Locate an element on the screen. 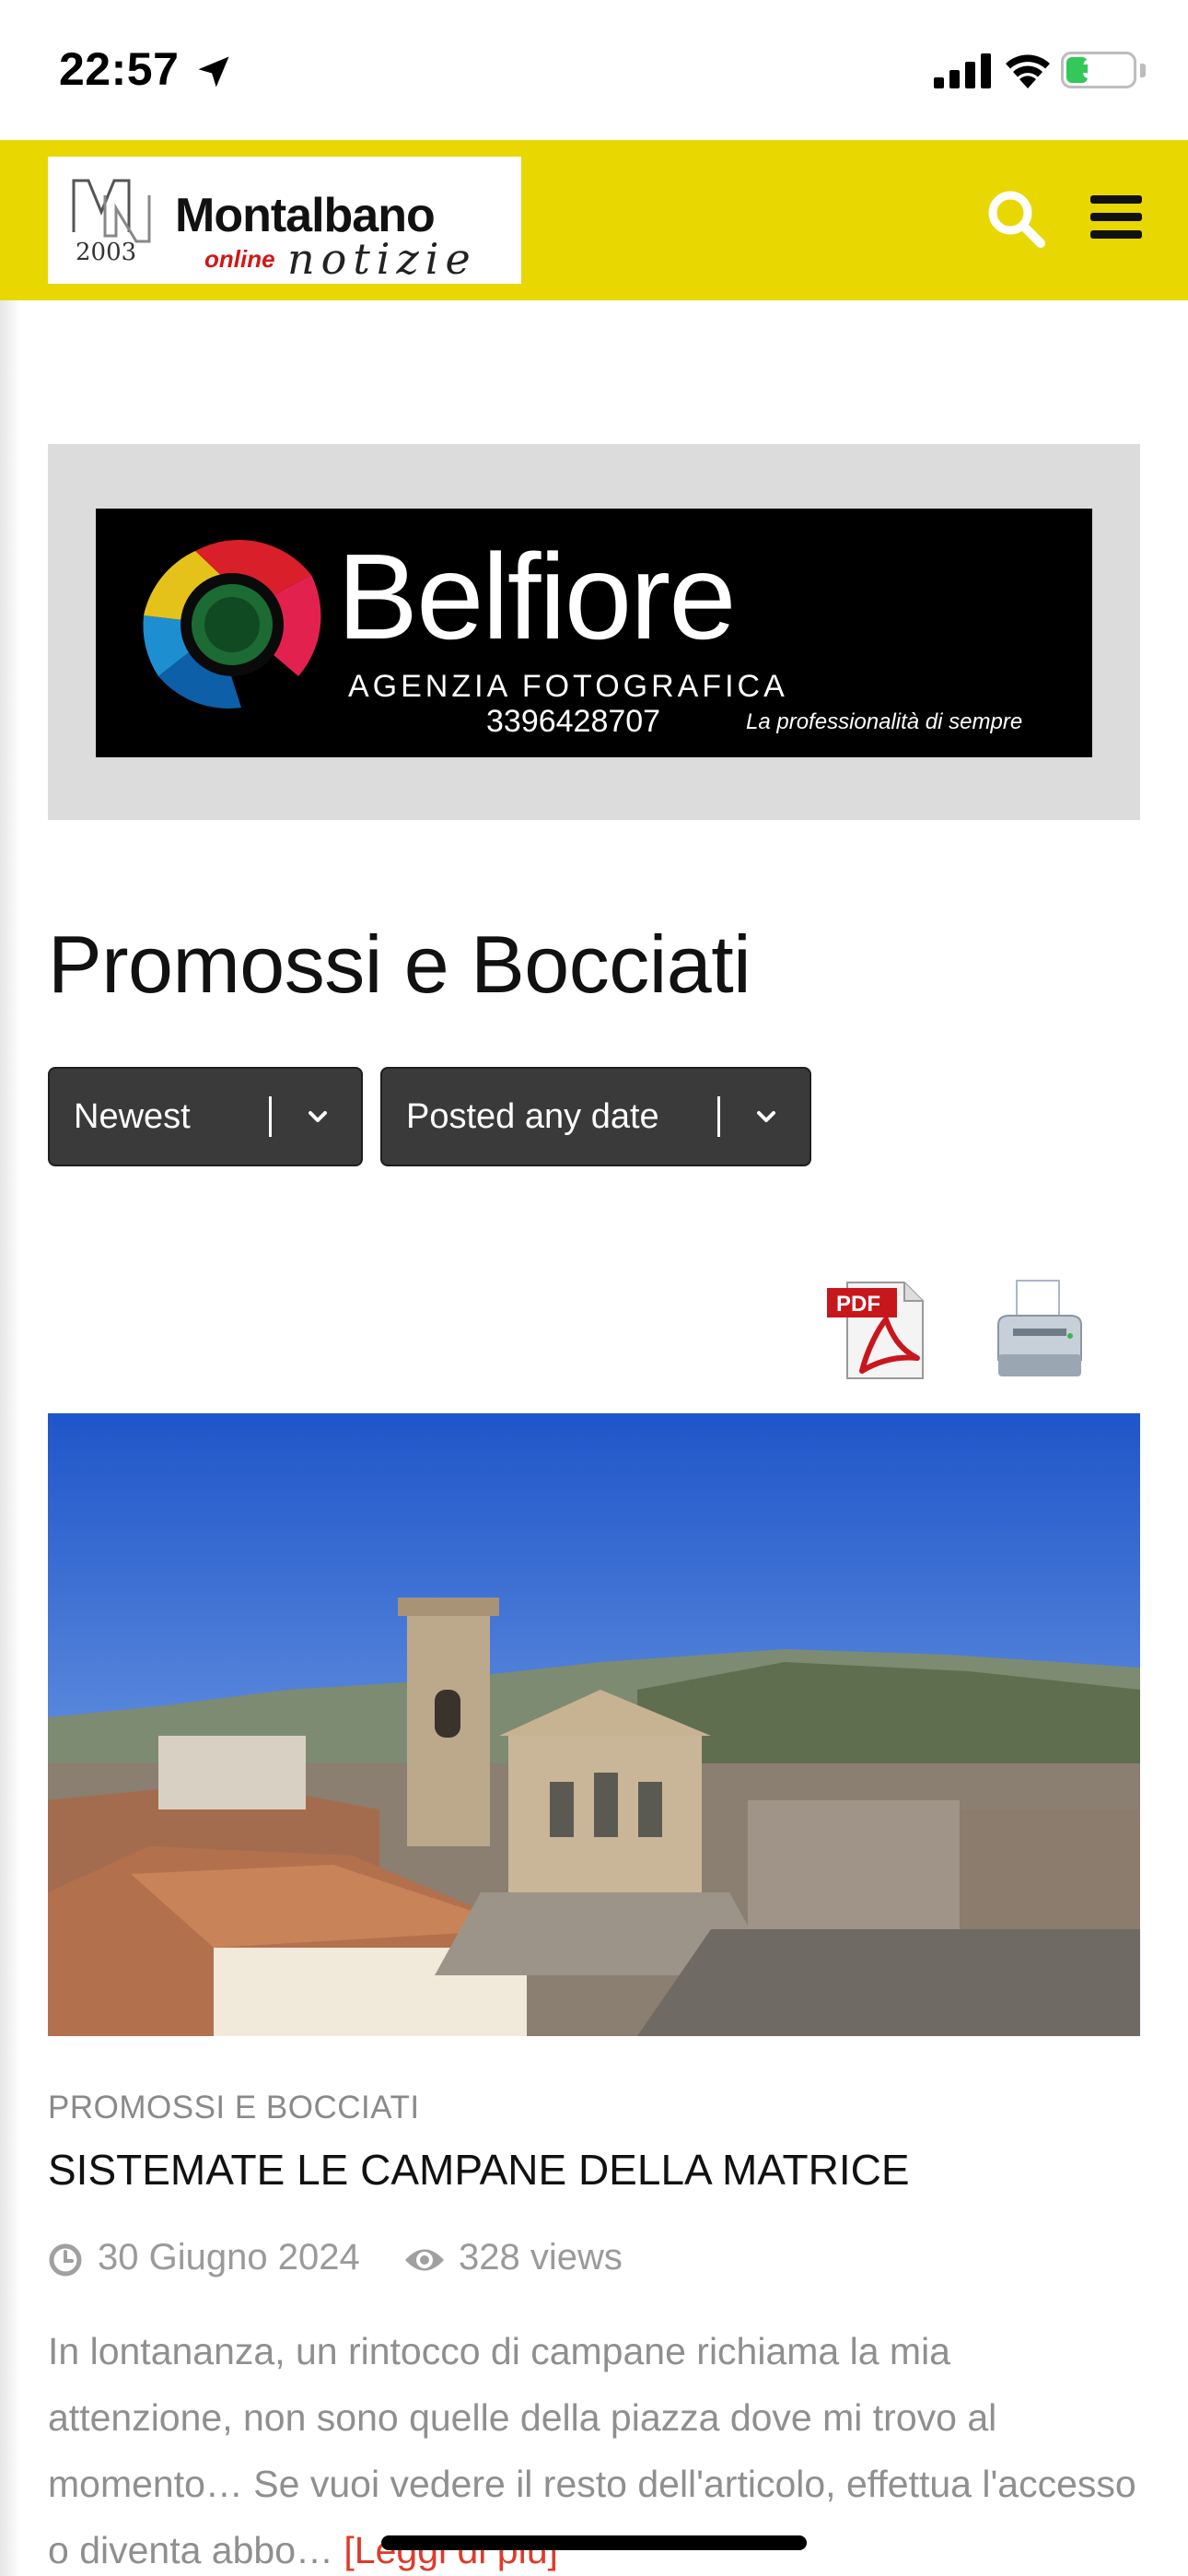 This screenshot has width=1188, height=2576. article-title-link: SISTEMATE LE CAMPANE DELLA MATRICE is located at coordinates (479, 2170).